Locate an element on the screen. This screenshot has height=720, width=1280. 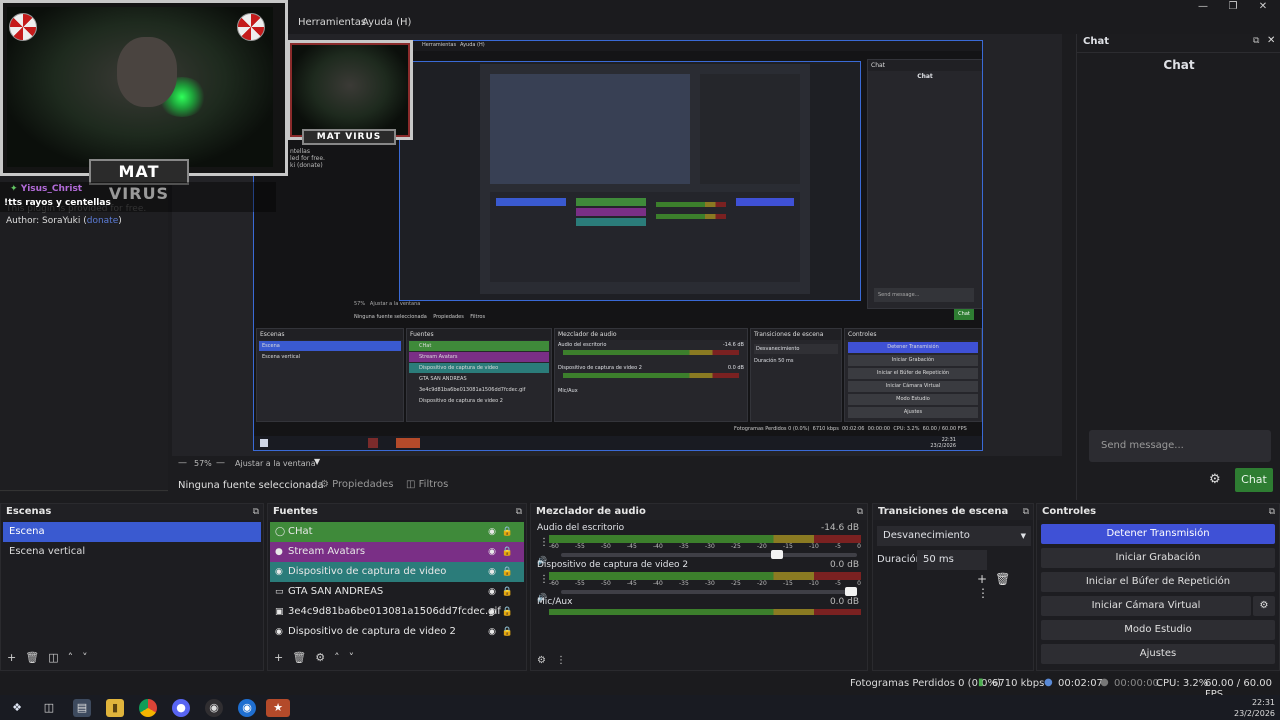
gta-san-andreas-icon: ★ is located at coordinates (278, 708).